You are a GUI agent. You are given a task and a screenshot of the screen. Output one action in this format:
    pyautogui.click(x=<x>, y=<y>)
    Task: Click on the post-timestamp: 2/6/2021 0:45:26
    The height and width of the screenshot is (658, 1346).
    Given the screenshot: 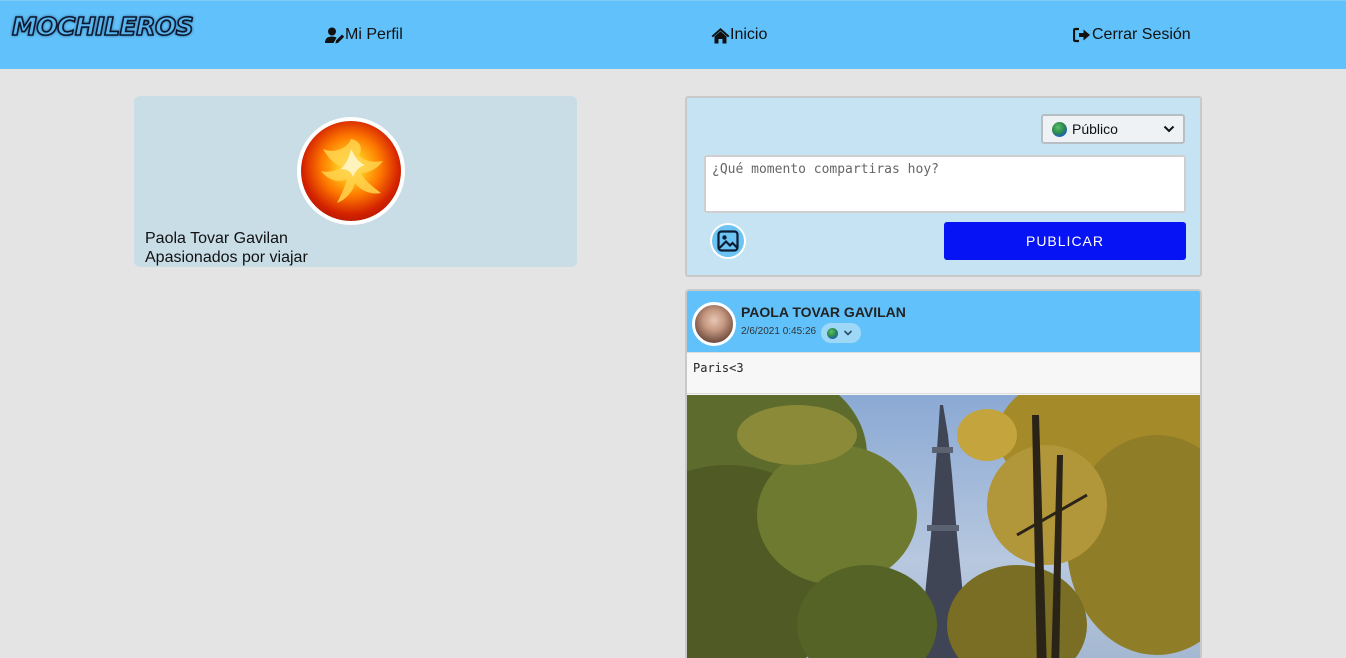 What is the action you would take?
    pyautogui.click(x=779, y=331)
    